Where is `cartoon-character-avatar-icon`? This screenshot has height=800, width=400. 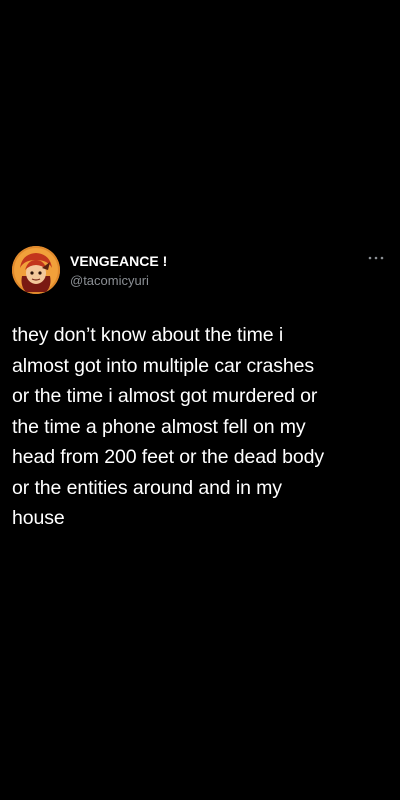
cartoon-character-avatar-icon is located at coordinates (36, 270).